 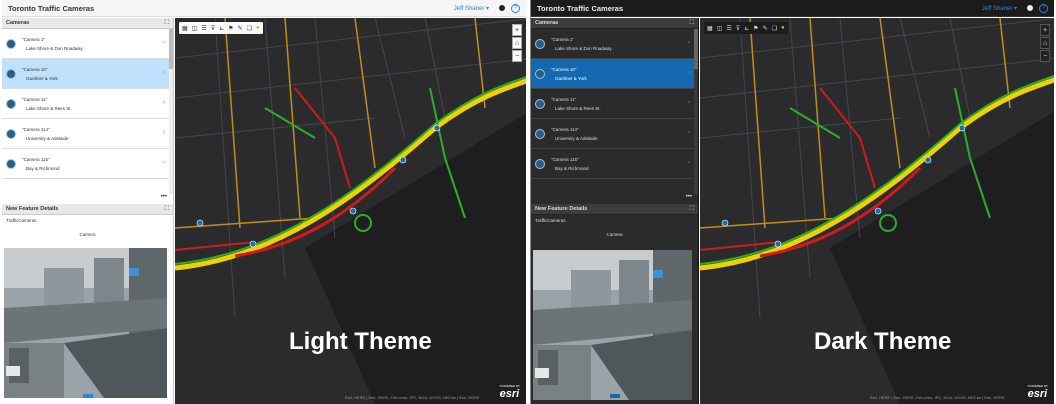 I want to click on camera-name: "Camera 114", so click(x=36, y=129).